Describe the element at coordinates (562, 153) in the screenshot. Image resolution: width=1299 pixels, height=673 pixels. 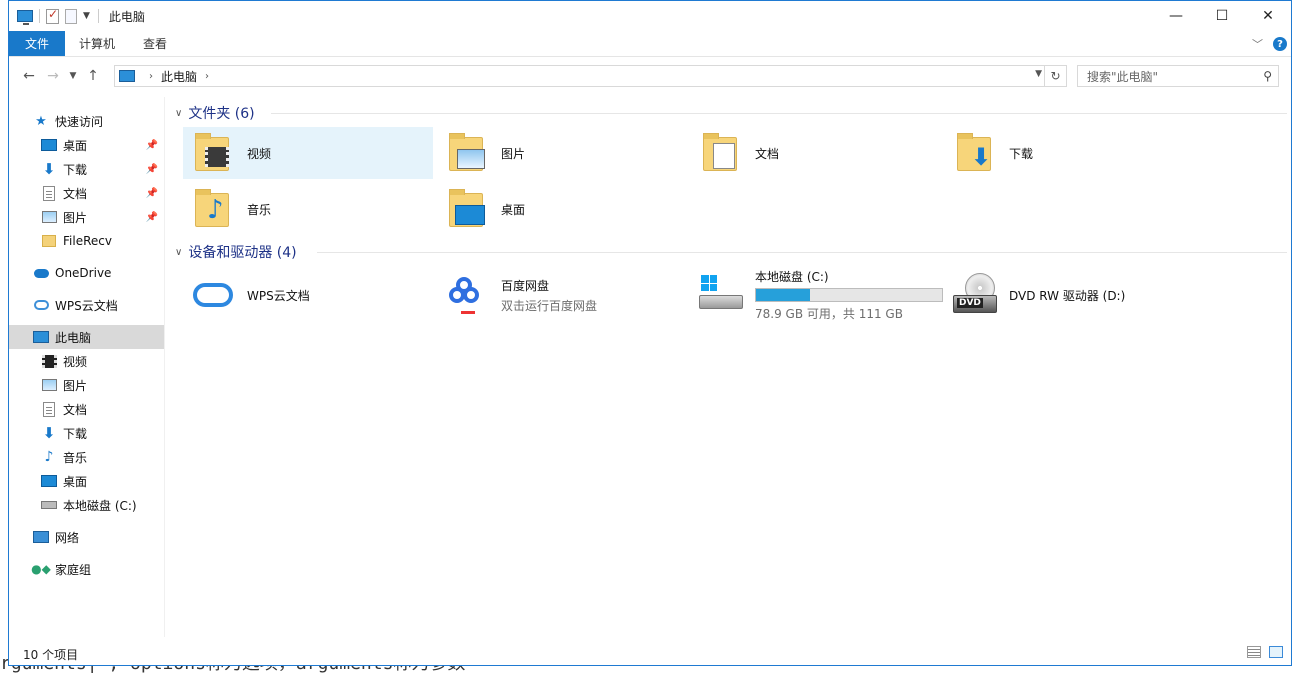
I see `folder-tile-pictures: 图片` at that location.